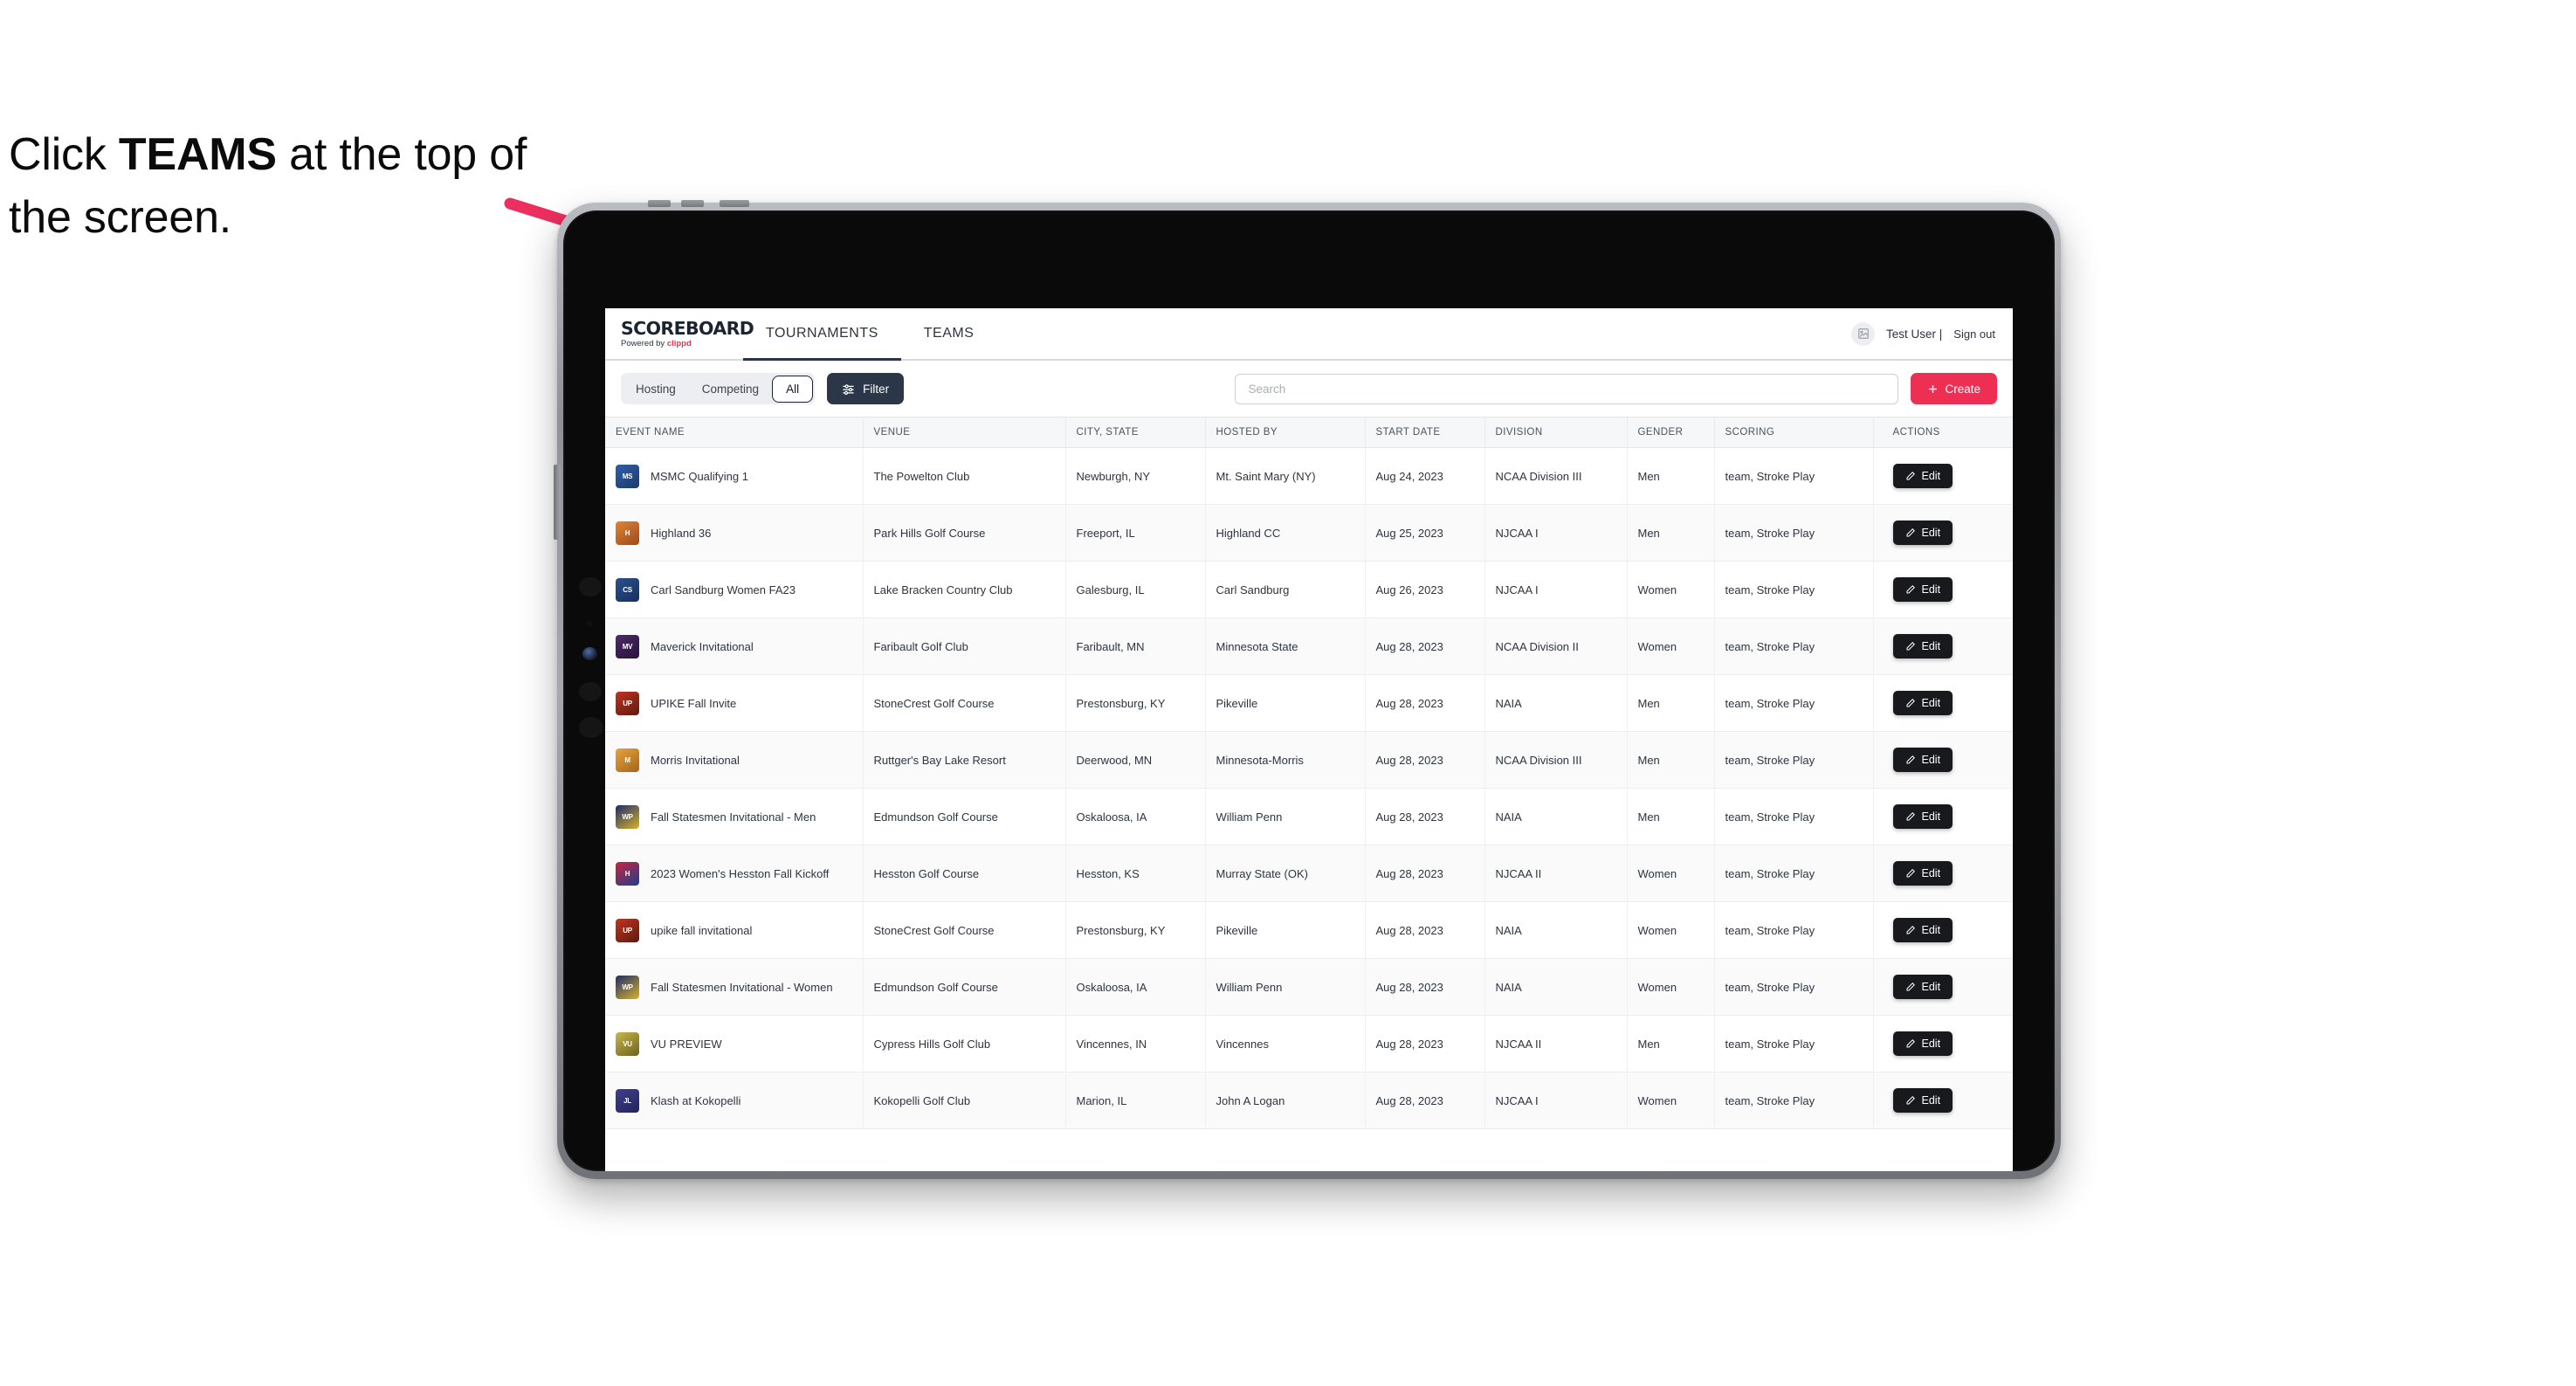  I want to click on volume-up-button, so click(659, 203).